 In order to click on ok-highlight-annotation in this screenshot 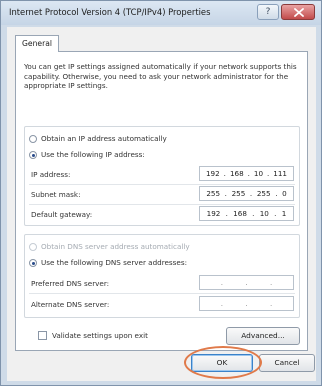, I will do `click(223, 362)`.